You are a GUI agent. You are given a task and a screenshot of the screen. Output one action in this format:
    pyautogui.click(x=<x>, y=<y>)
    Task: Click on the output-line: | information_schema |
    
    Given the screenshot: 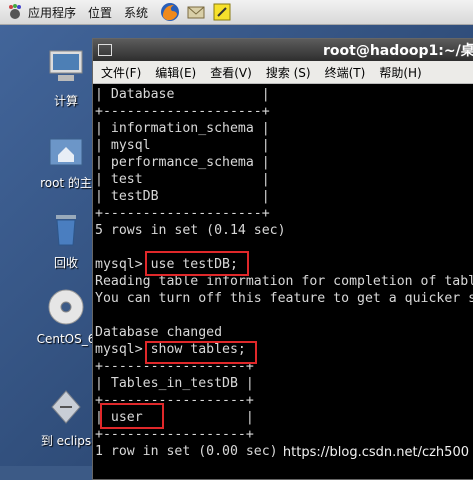 What is the action you would take?
    pyautogui.click(x=182, y=128)
    